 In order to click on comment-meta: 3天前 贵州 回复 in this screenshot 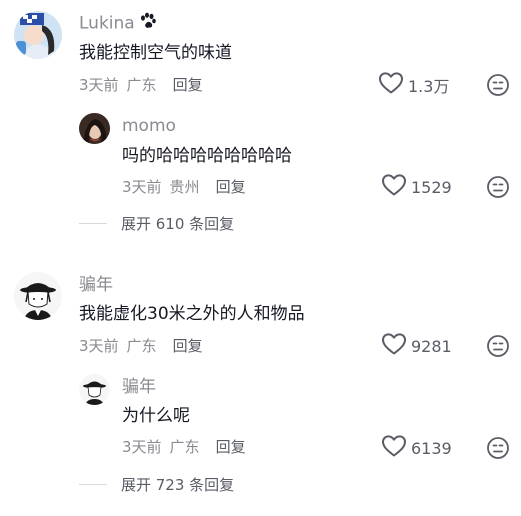, I will do `click(184, 187)`.